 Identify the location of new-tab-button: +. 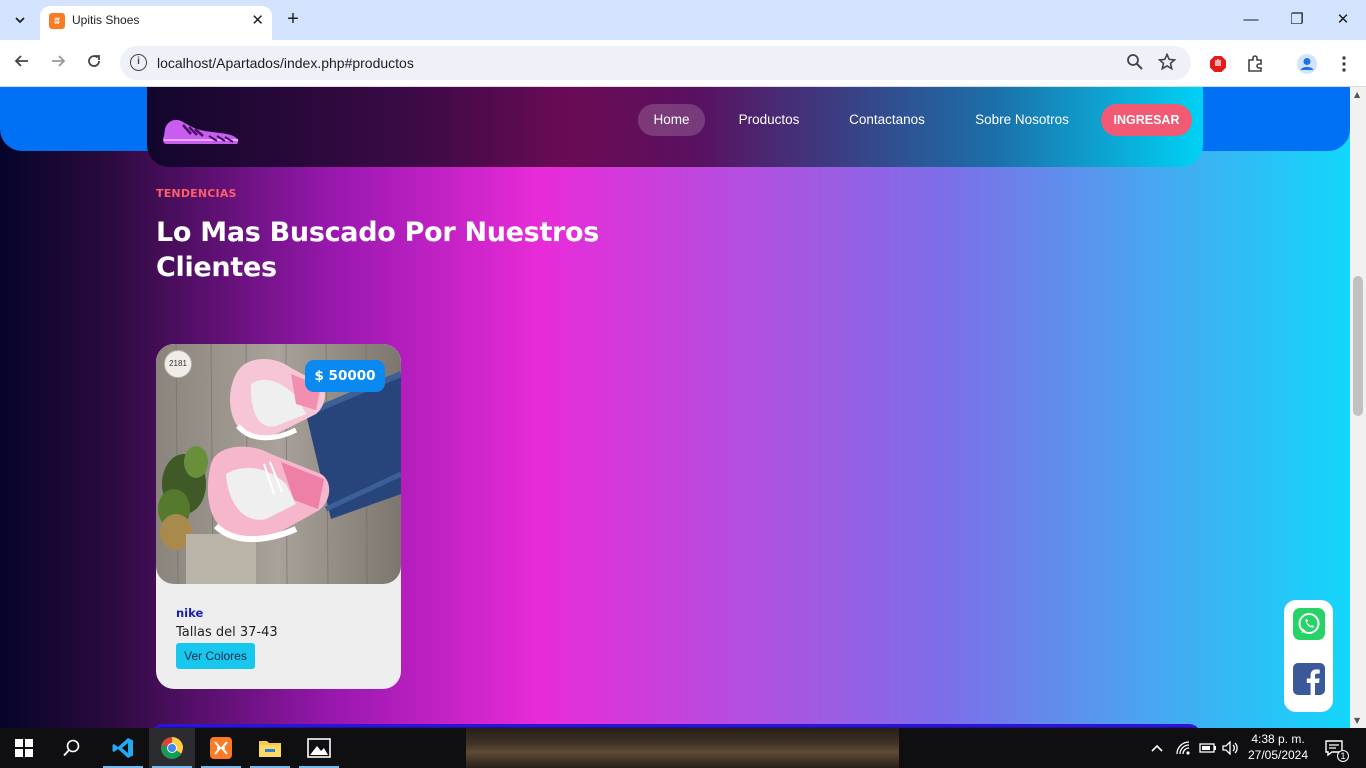
(293, 19).